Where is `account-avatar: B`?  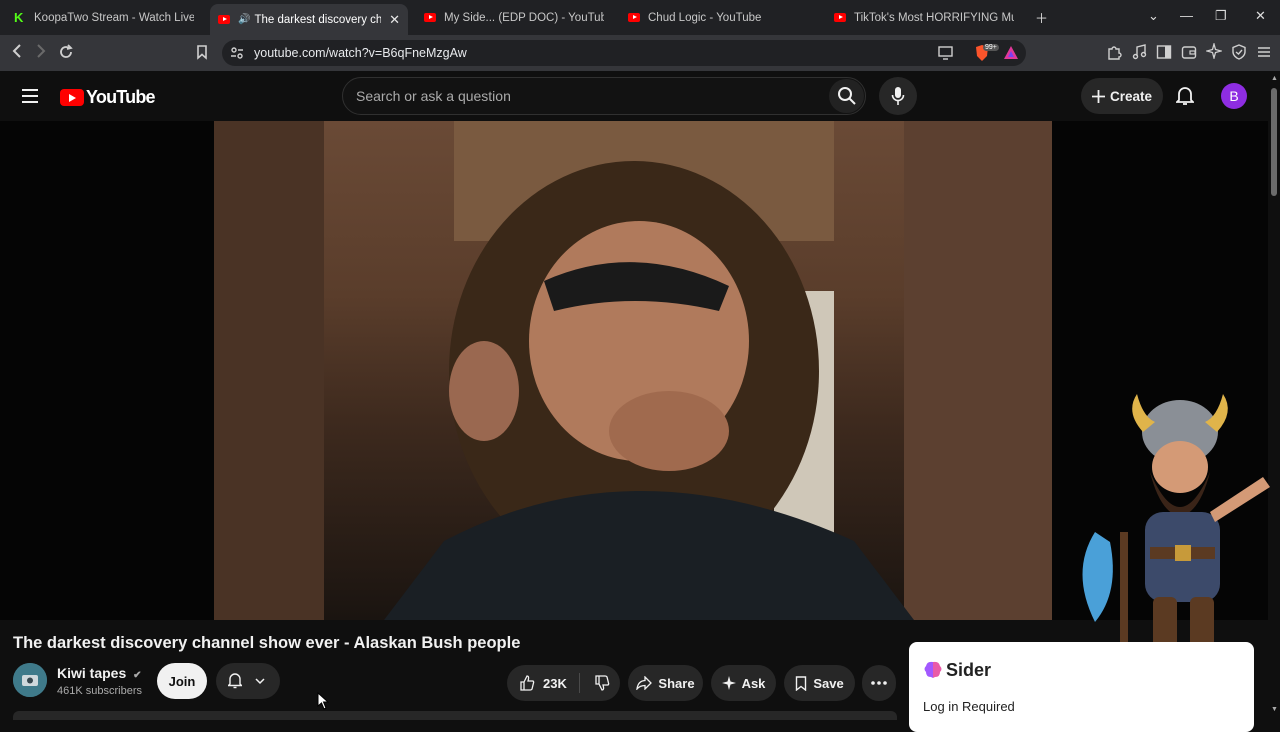 account-avatar: B is located at coordinates (1234, 96).